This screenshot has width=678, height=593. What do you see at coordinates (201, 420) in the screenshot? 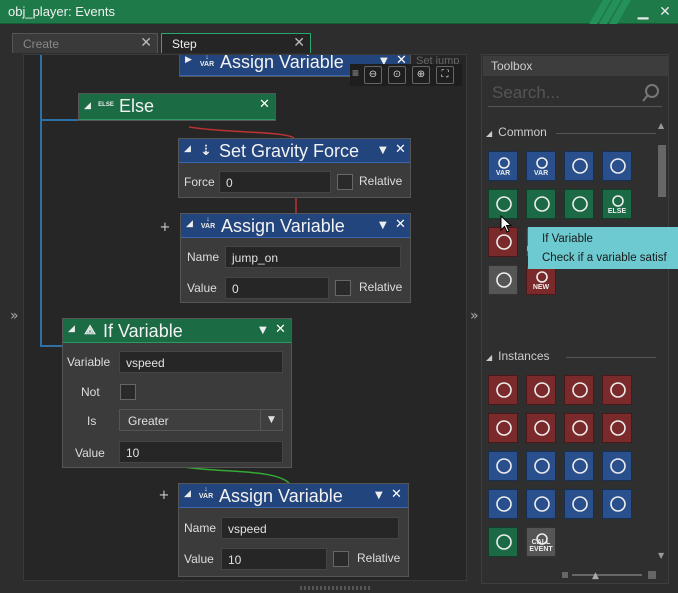
I see `comparison-select: Greater ▼` at bounding box center [201, 420].